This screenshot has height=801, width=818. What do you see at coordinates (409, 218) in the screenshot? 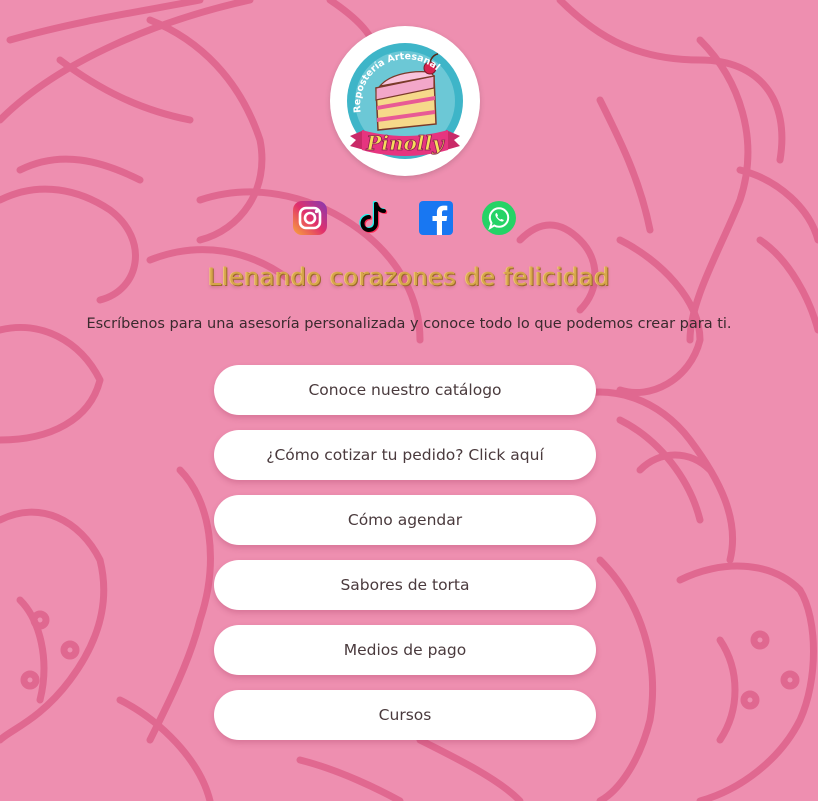
I see `social-links` at bounding box center [409, 218].